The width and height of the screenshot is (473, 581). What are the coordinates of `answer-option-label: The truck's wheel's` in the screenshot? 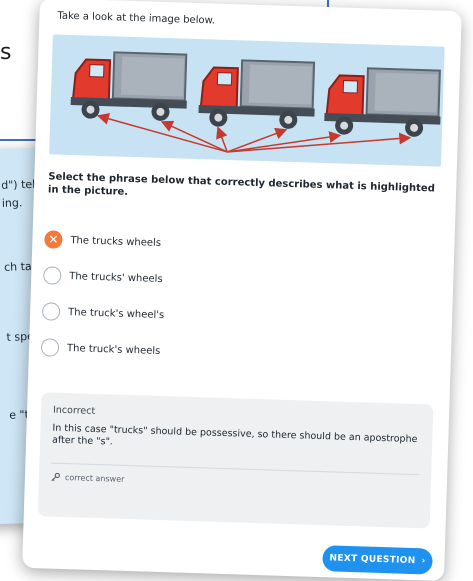 It's located at (116, 313).